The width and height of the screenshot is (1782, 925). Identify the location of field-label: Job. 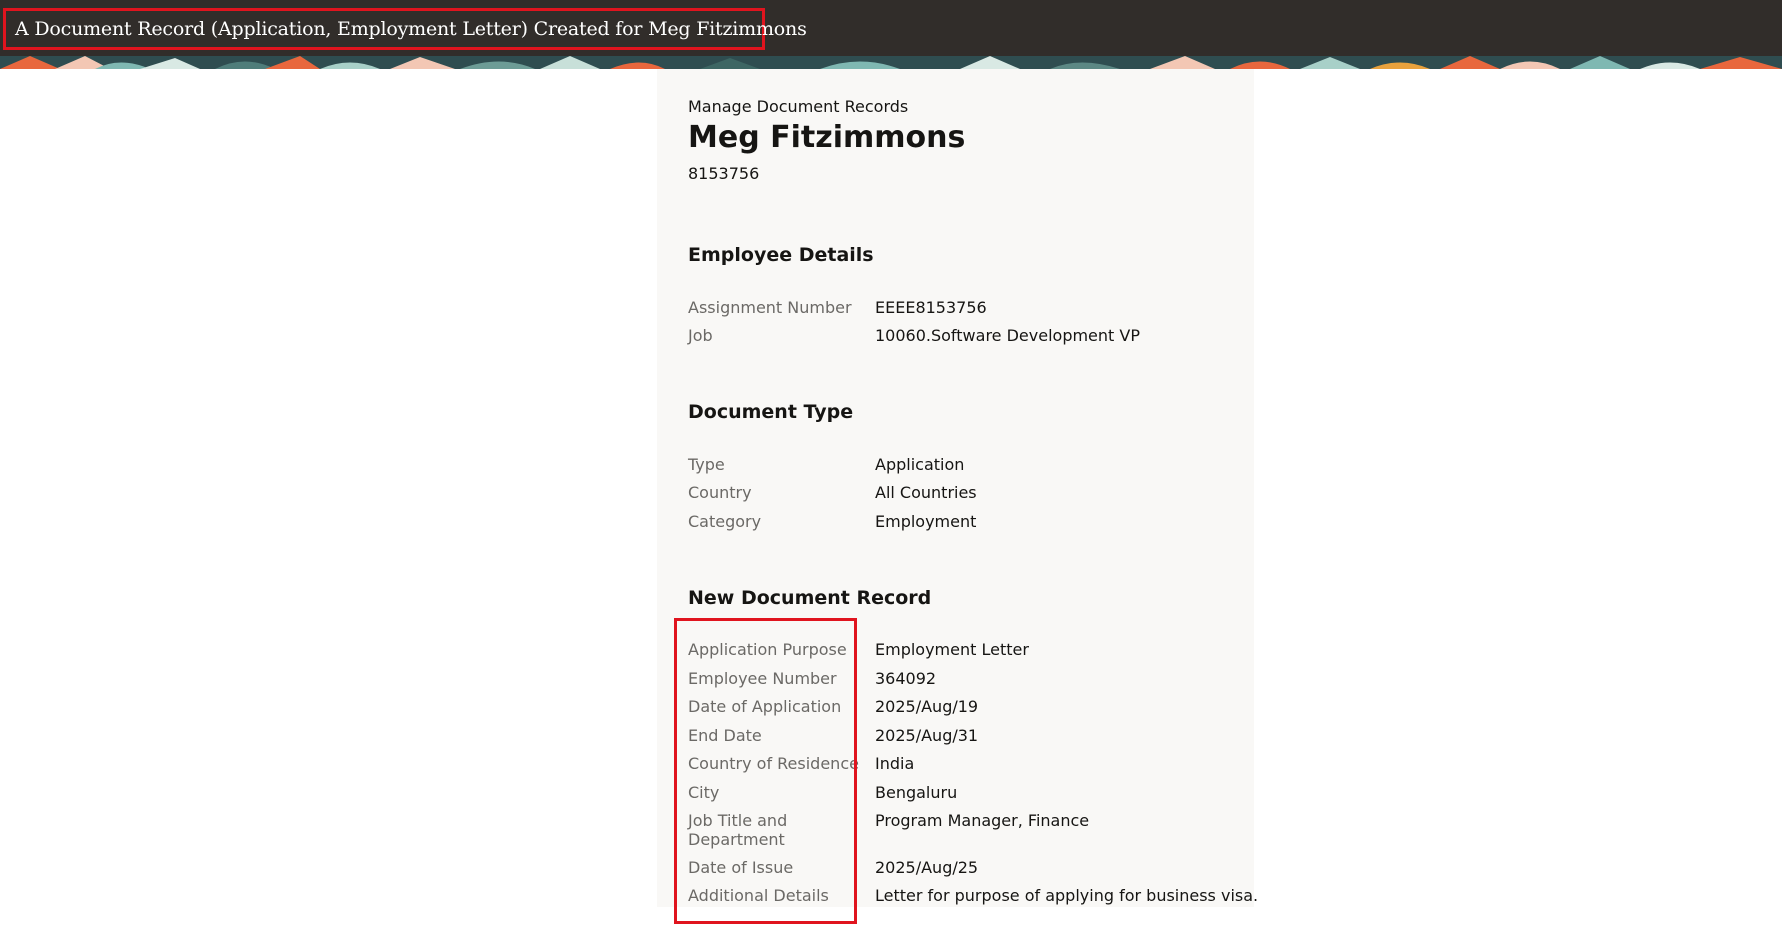
(700, 335).